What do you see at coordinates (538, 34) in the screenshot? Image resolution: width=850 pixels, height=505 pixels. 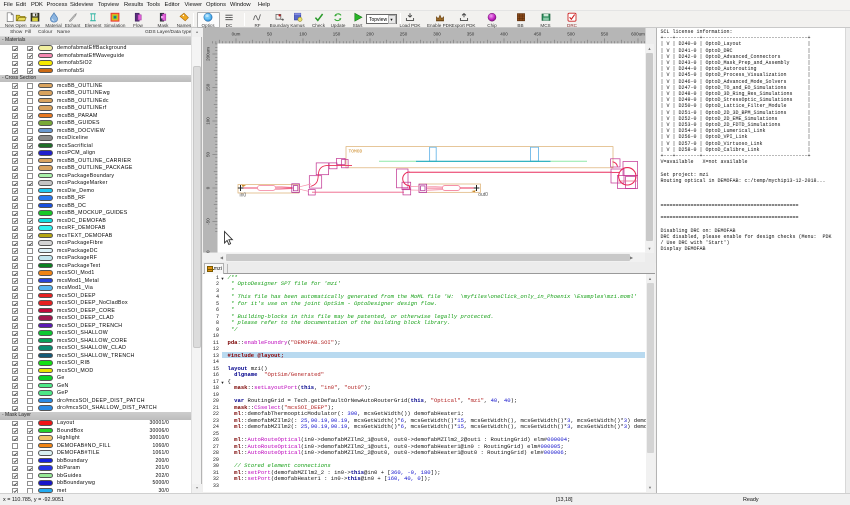 I see `svg-text: 450` at bounding box center [538, 34].